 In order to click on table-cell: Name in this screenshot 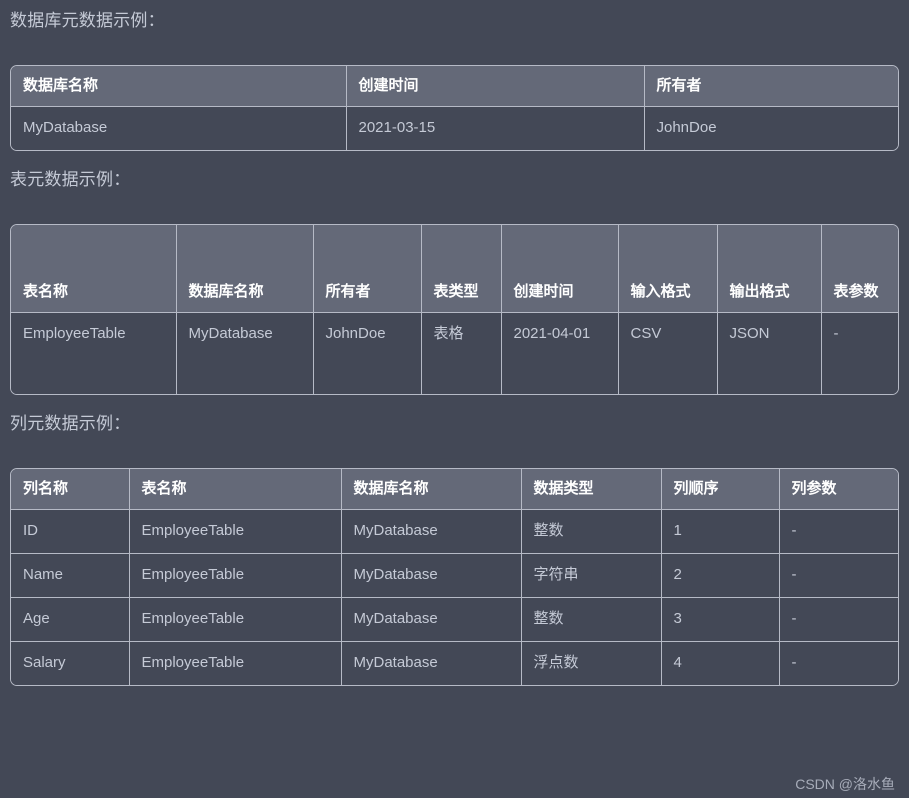, I will do `click(70, 575)`.